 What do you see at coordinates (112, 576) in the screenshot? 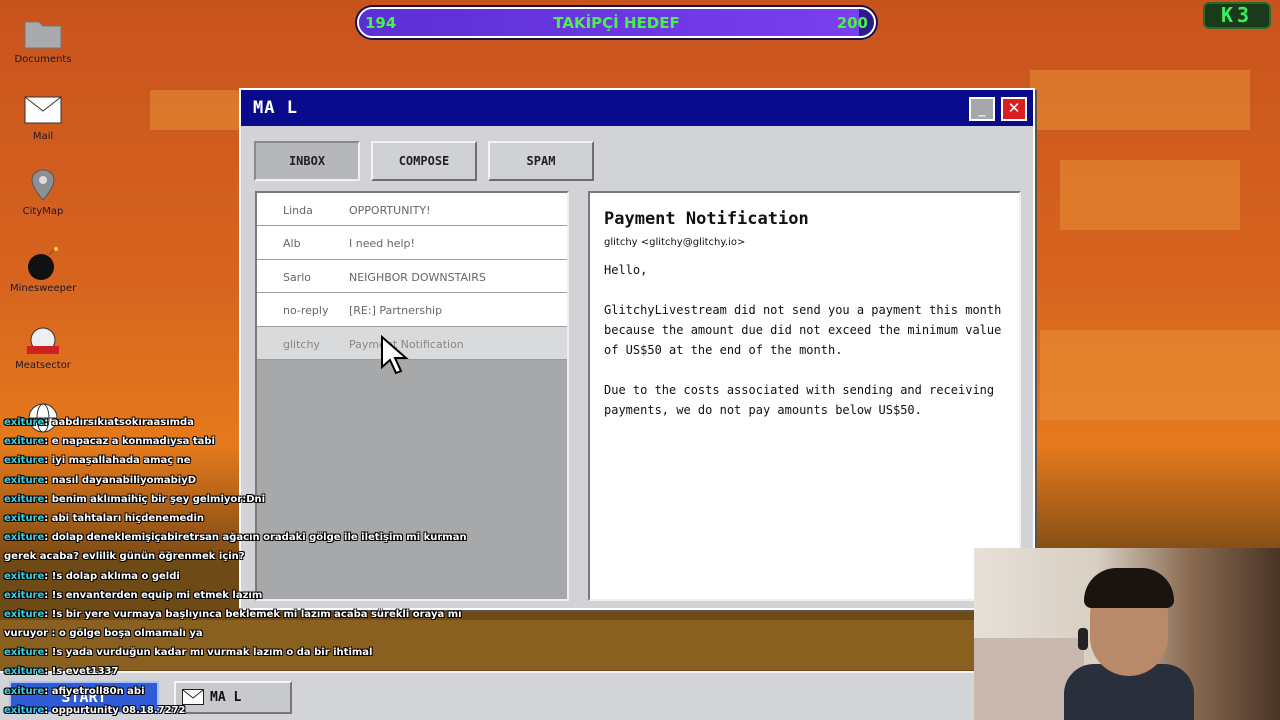
I see `chat-text: : !s dolap aklıma o geldi` at bounding box center [112, 576].